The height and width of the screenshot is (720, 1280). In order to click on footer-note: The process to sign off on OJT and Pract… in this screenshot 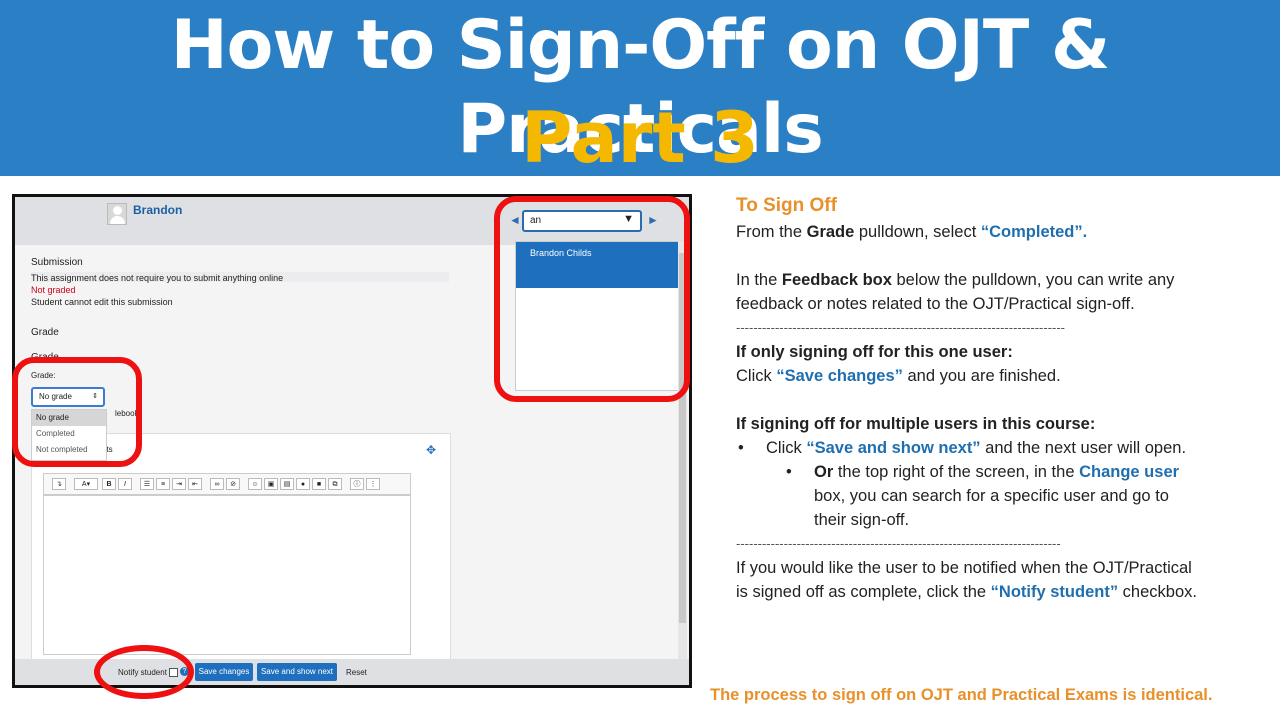, I will do `click(961, 695)`.